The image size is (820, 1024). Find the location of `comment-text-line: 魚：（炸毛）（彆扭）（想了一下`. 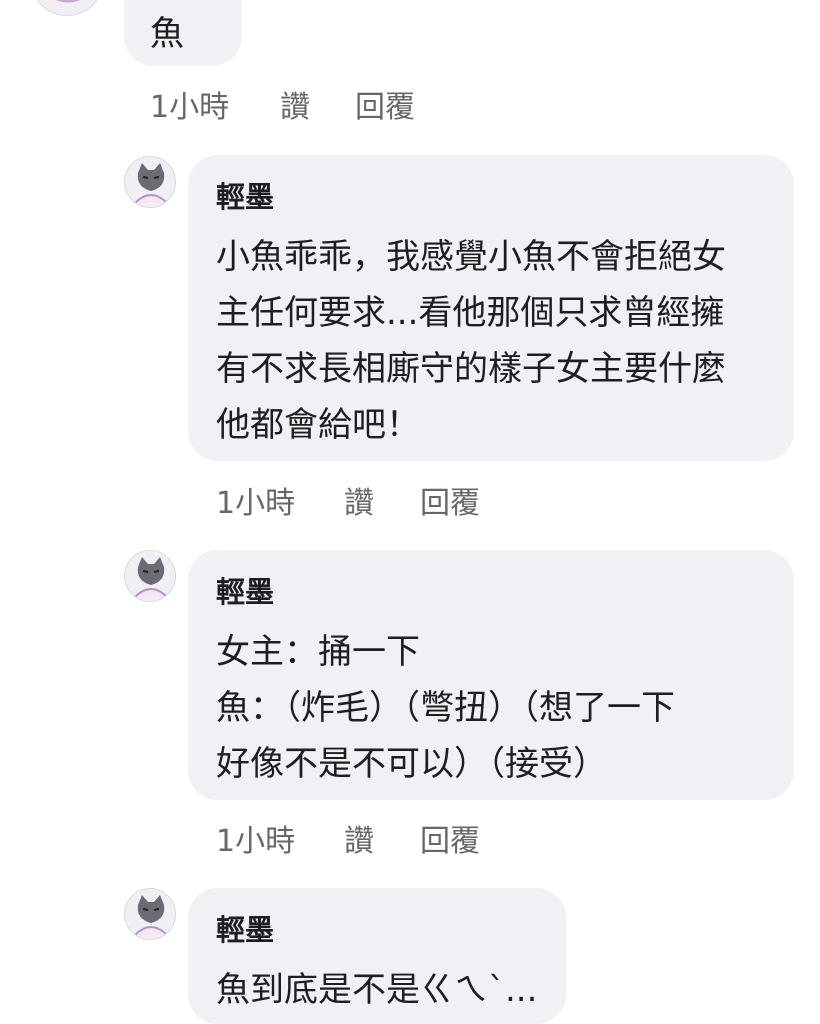

comment-text-line: 魚：（炸毛）（彆扭）（想了一下 is located at coordinates (445, 708).